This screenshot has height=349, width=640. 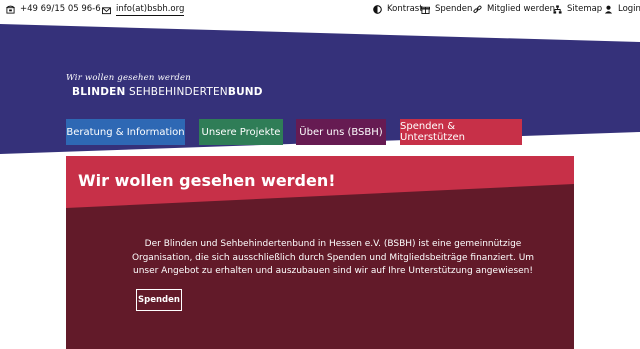 What do you see at coordinates (99, 92) in the screenshot?
I see `logo-part-blinden: BLINDEN` at bounding box center [99, 92].